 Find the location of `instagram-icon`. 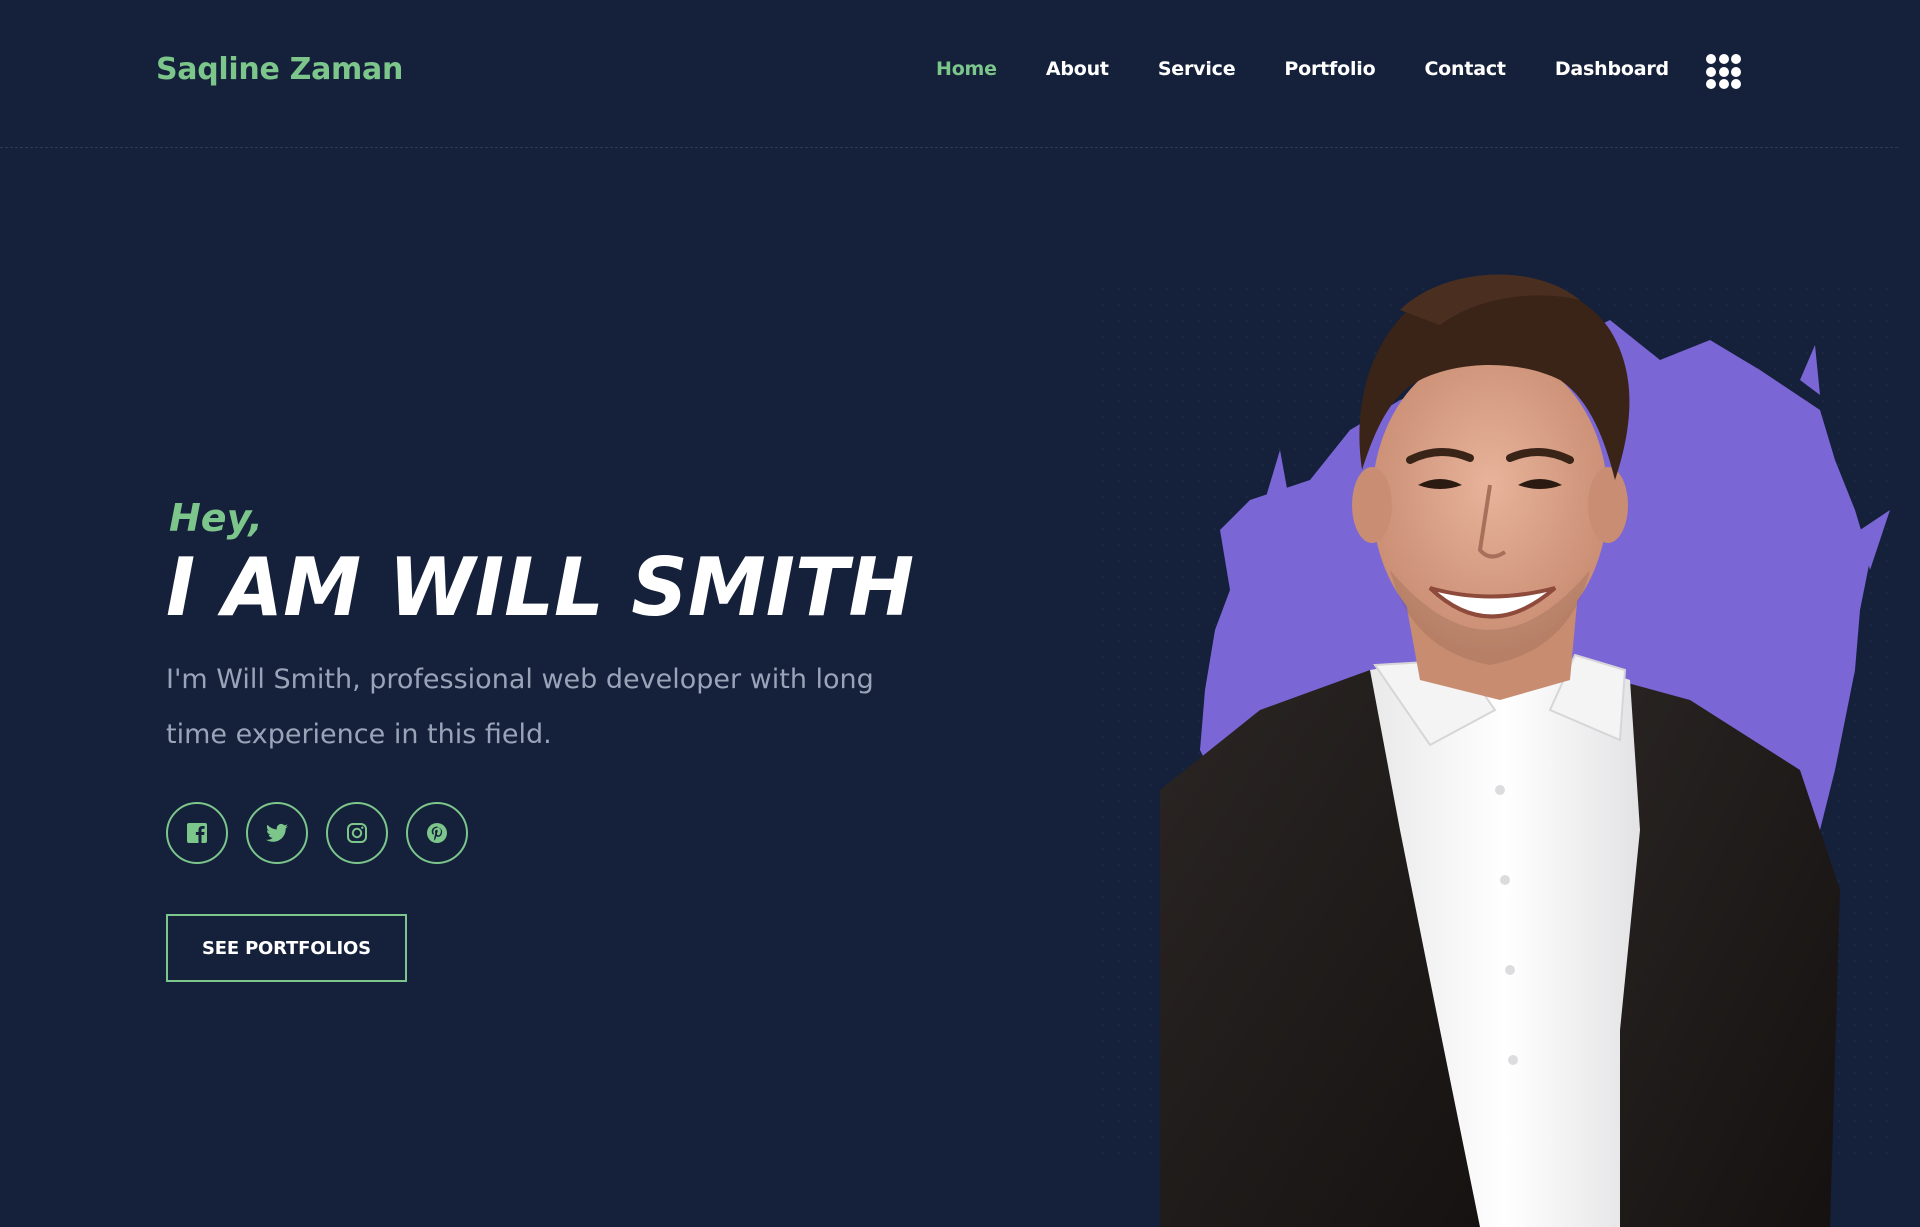

instagram-icon is located at coordinates (357, 833).